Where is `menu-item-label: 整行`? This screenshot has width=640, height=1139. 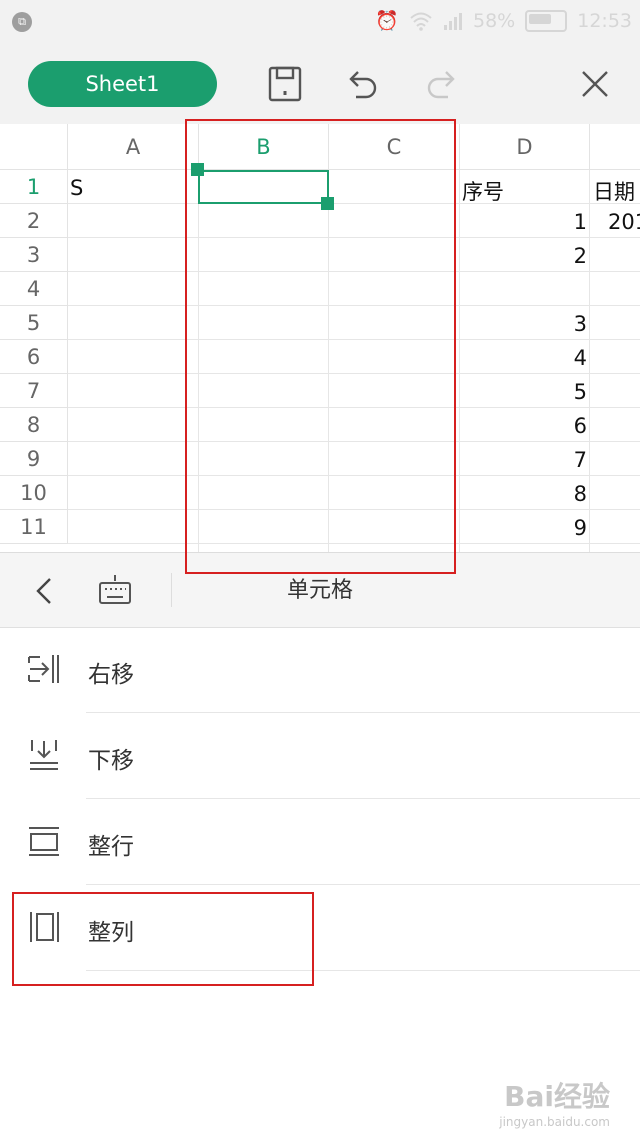
menu-item-label: 整行 is located at coordinates (111, 847).